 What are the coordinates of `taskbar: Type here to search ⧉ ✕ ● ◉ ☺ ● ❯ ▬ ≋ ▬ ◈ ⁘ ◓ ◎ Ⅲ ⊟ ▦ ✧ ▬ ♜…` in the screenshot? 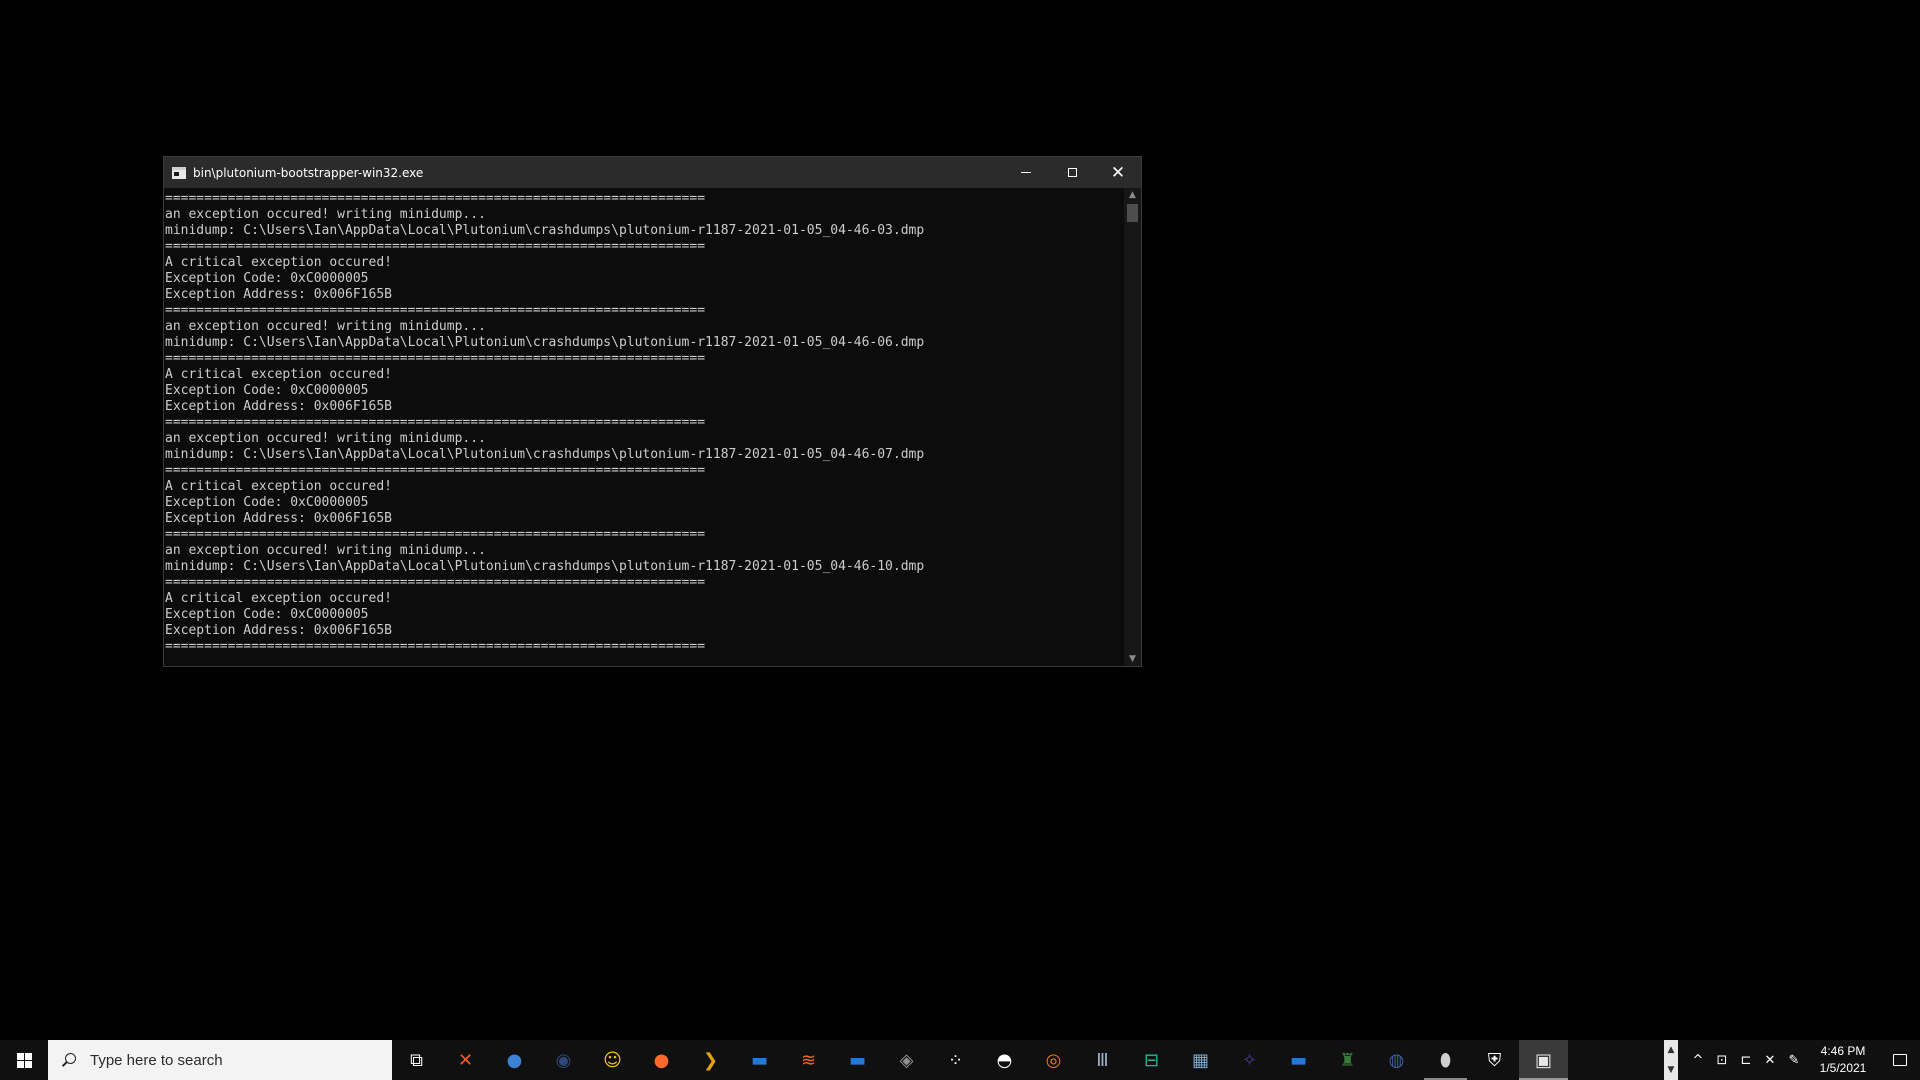 It's located at (960, 1060).